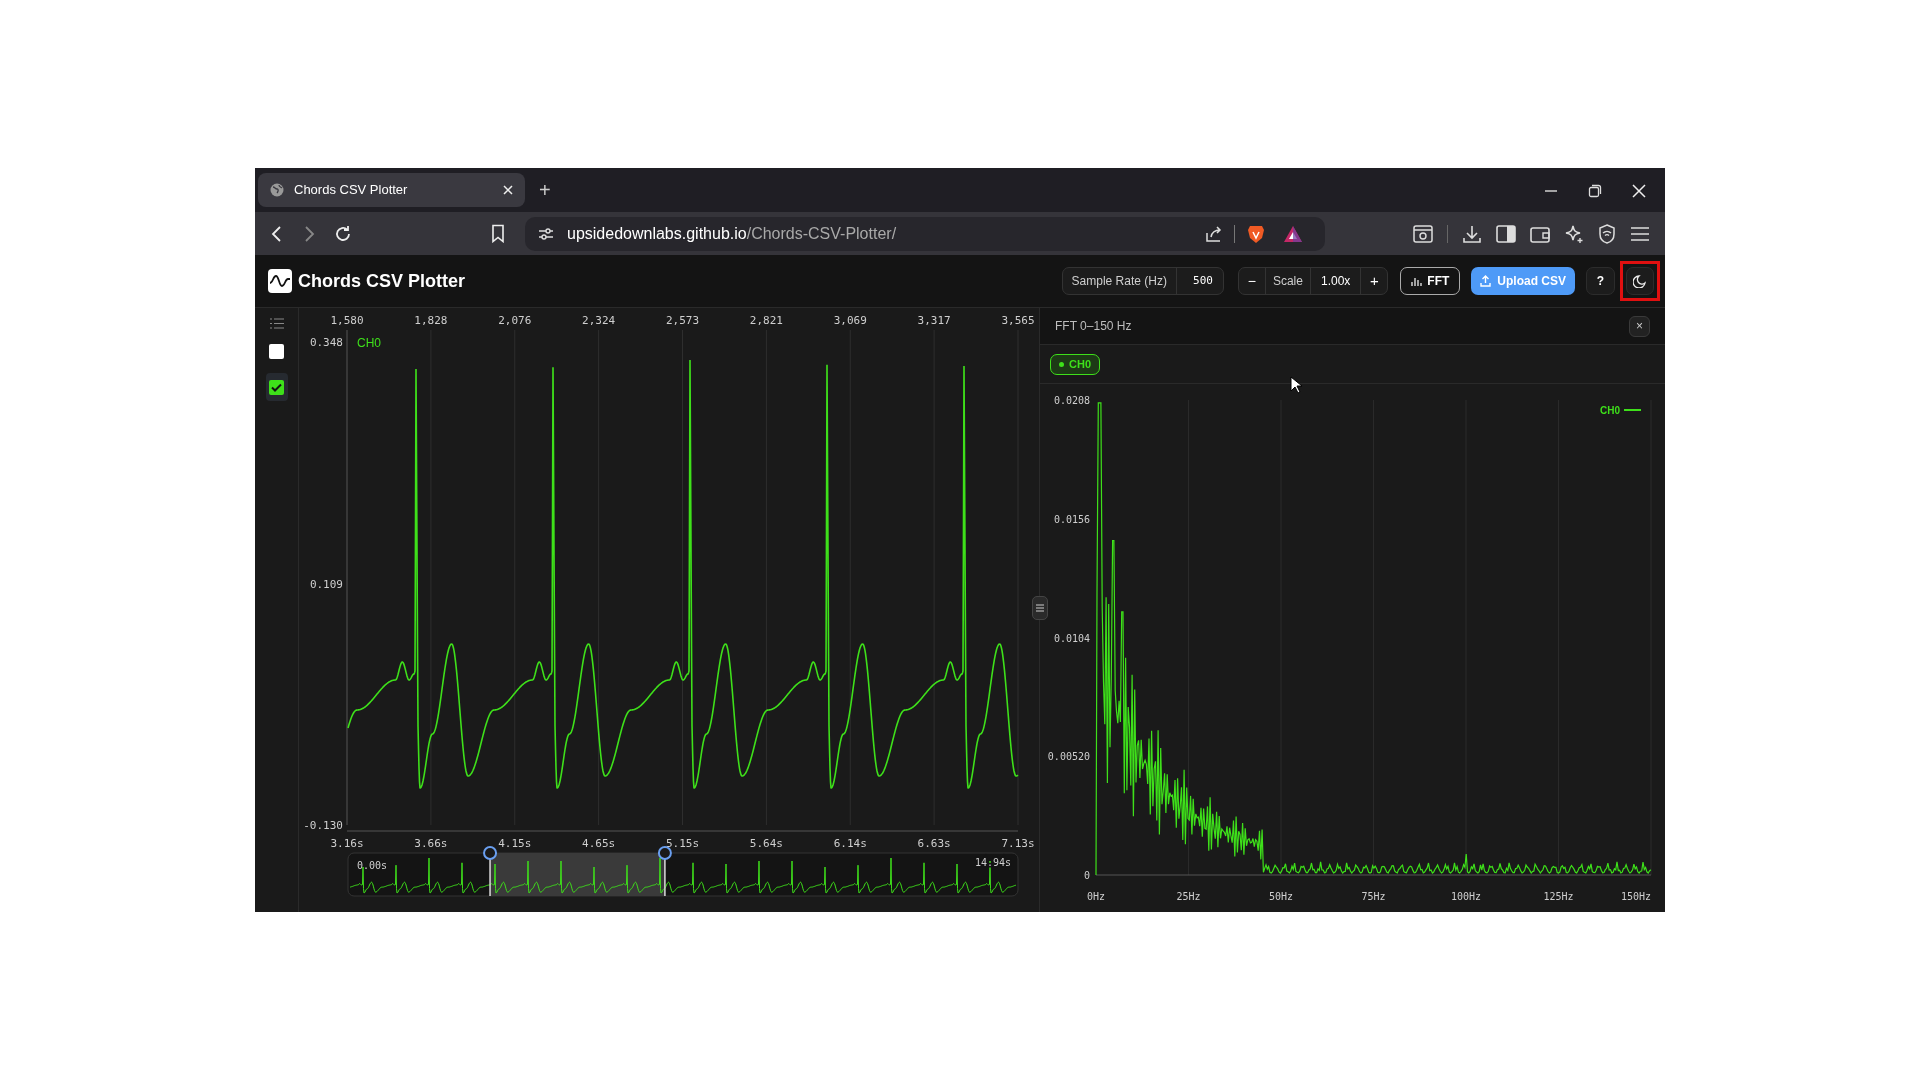  Describe the element at coordinates (732, 233) in the screenshot. I see `url-text: upsidedownlabs.github.io/Chords-CSV-Plotter/` at that location.